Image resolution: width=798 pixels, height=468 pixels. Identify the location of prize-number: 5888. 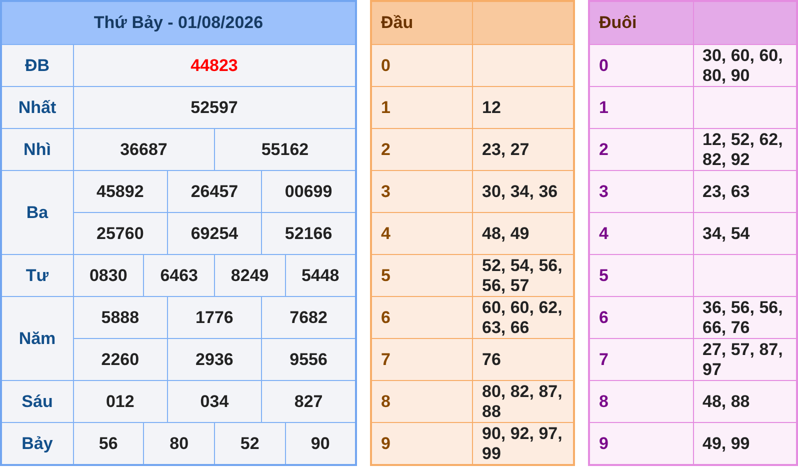
(120, 317).